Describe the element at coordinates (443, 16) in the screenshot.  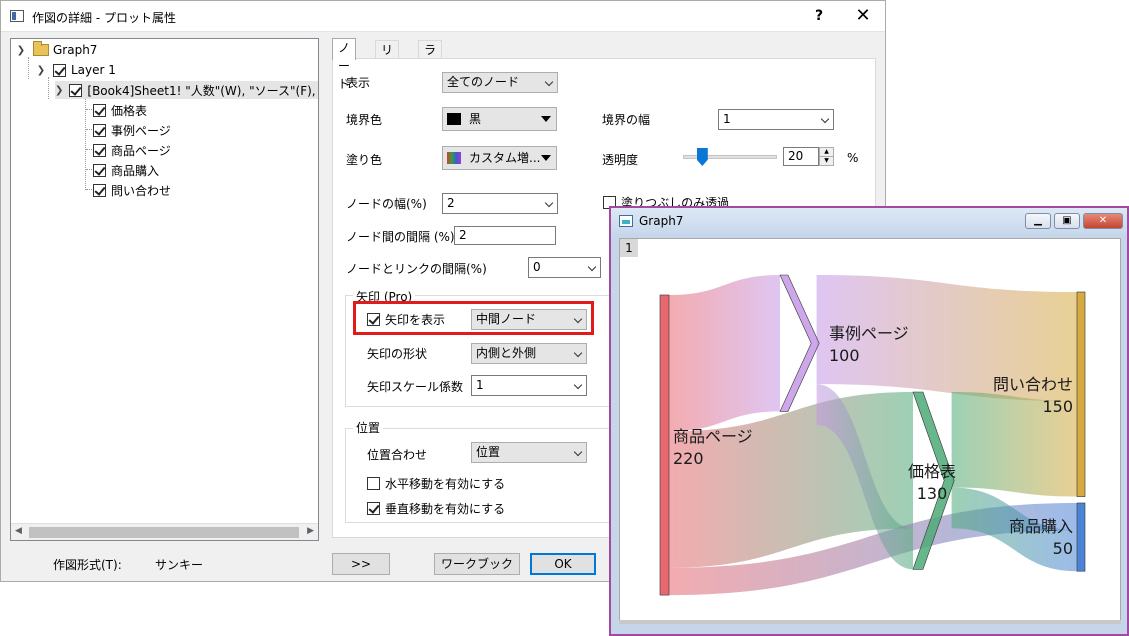
I see `dialog-titlebar: 作図の詳細 - プロット属性 ? ✕` at that location.